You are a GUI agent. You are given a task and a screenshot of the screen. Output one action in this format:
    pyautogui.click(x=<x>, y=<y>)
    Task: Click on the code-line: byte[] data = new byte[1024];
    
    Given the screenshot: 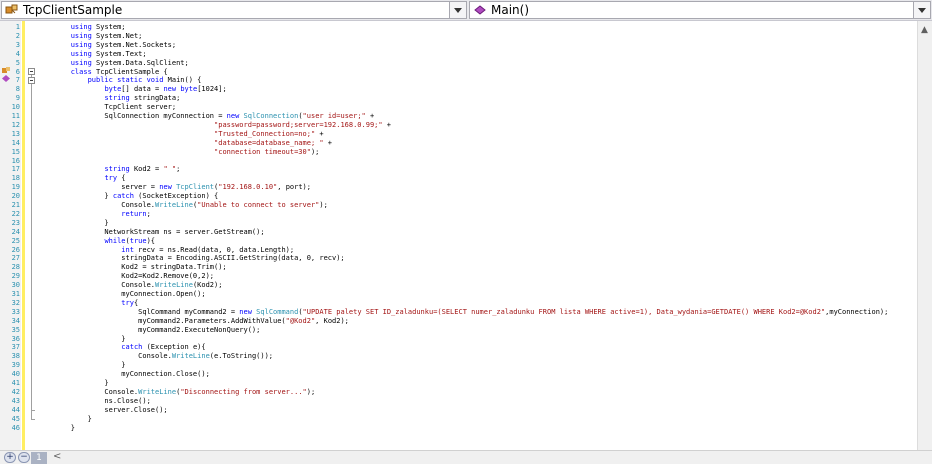 What is the action you would take?
    pyautogui.click(x=131, y=89)
    